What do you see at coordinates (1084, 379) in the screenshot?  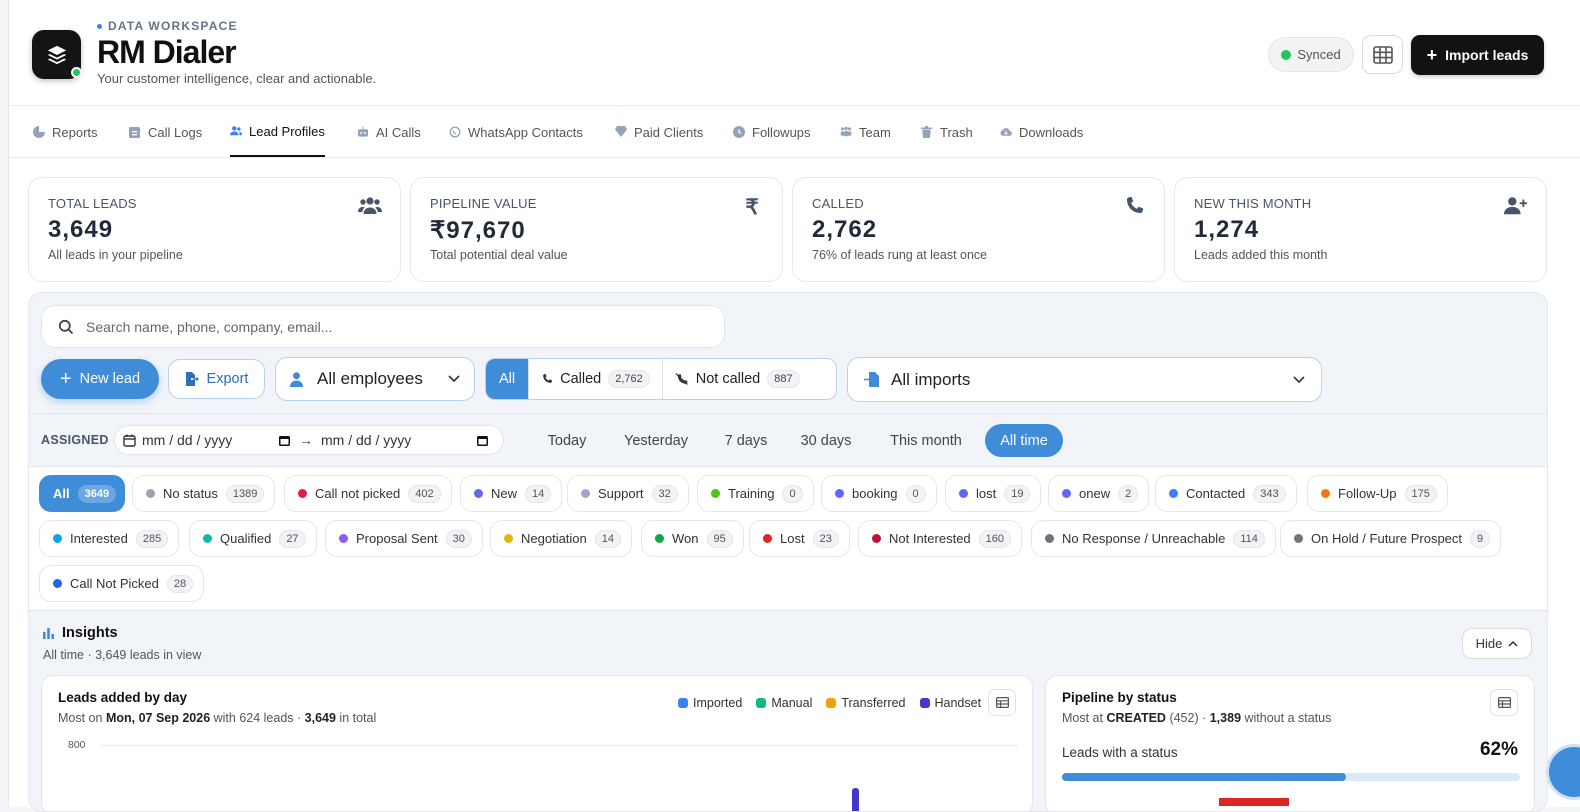 I see `imports-select: All imports` at bounding box center [1084, 379].